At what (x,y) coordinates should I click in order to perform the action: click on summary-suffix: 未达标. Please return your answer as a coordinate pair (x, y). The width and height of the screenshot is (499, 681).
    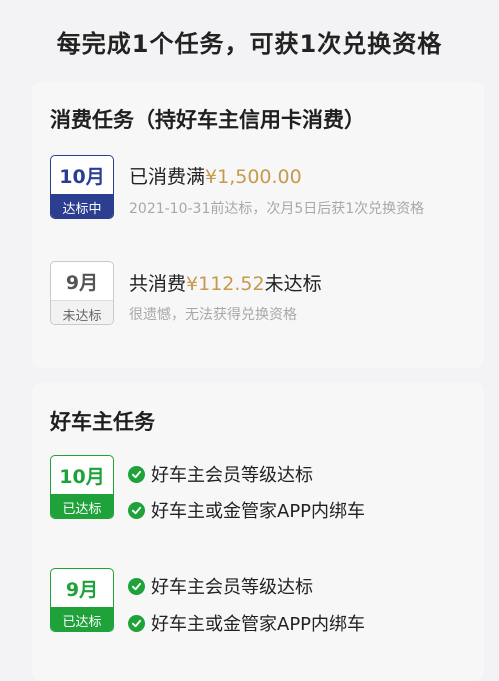
    Looking at the image, I should click on (293, 284).